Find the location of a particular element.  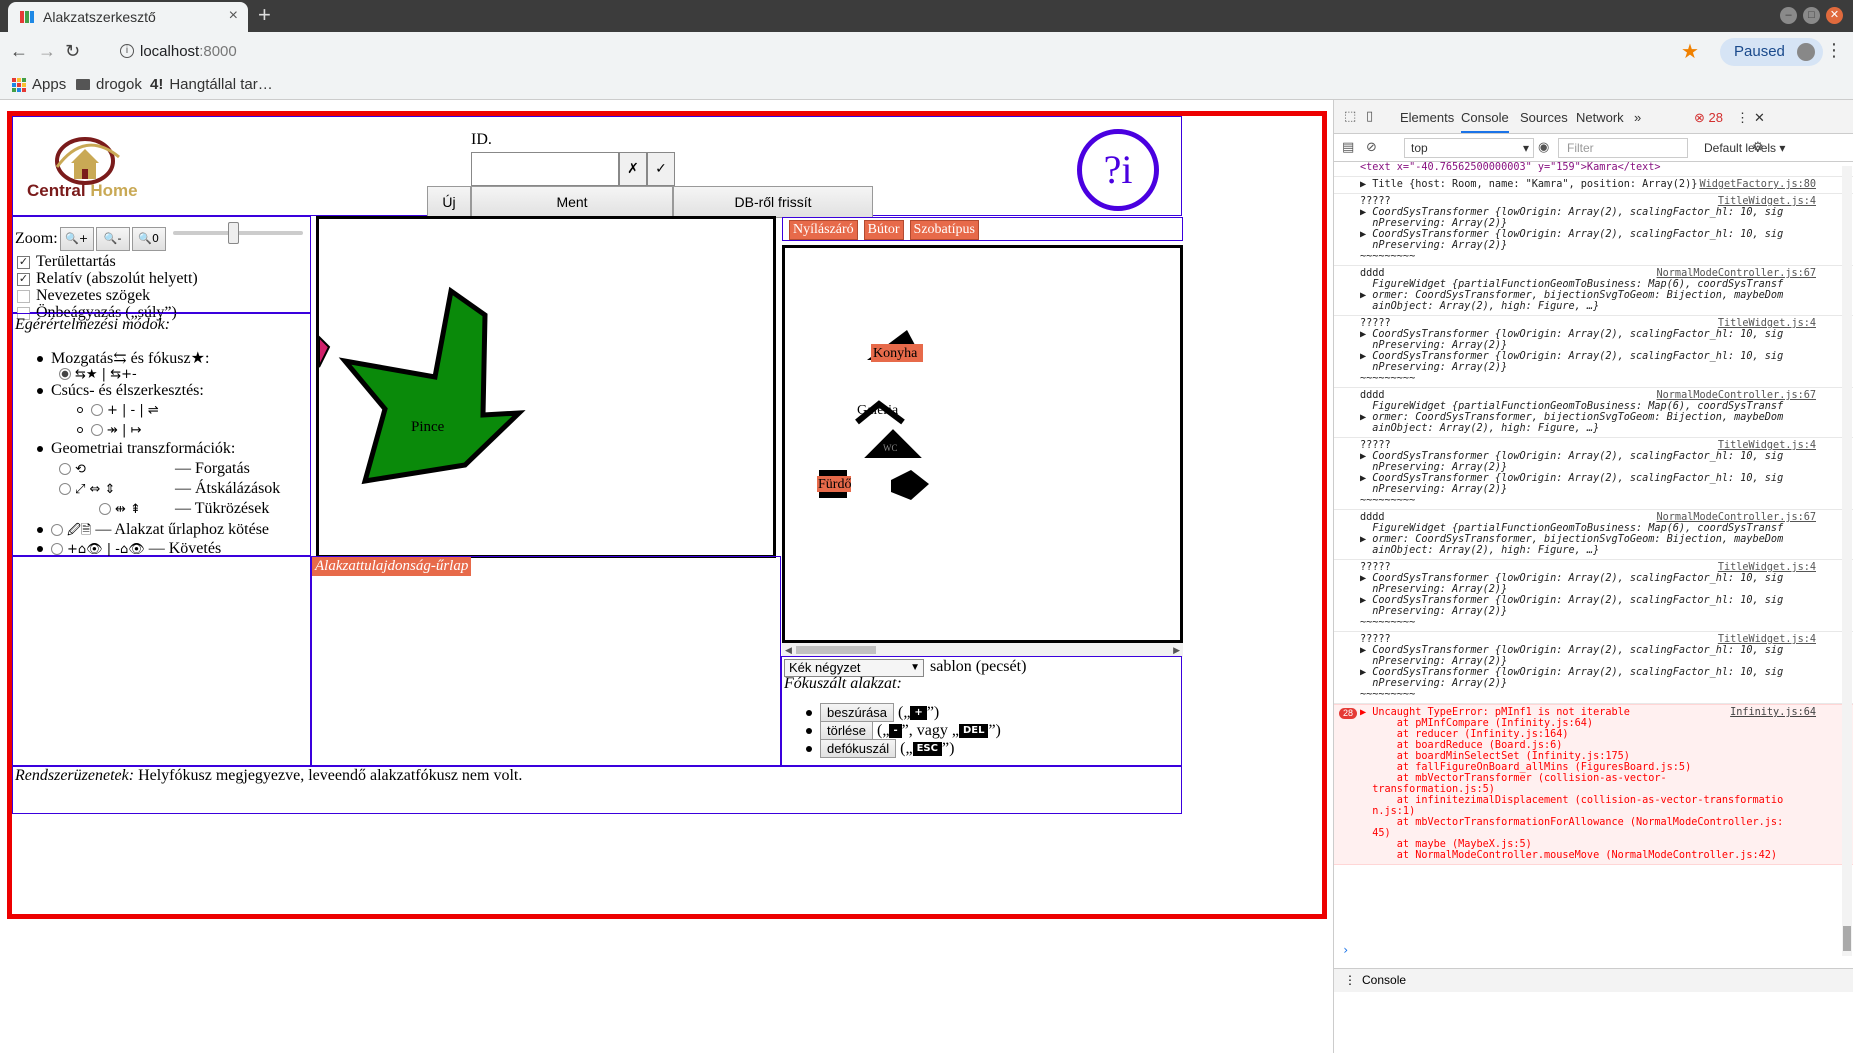

radio-scale is located at coordinates (65, 489).